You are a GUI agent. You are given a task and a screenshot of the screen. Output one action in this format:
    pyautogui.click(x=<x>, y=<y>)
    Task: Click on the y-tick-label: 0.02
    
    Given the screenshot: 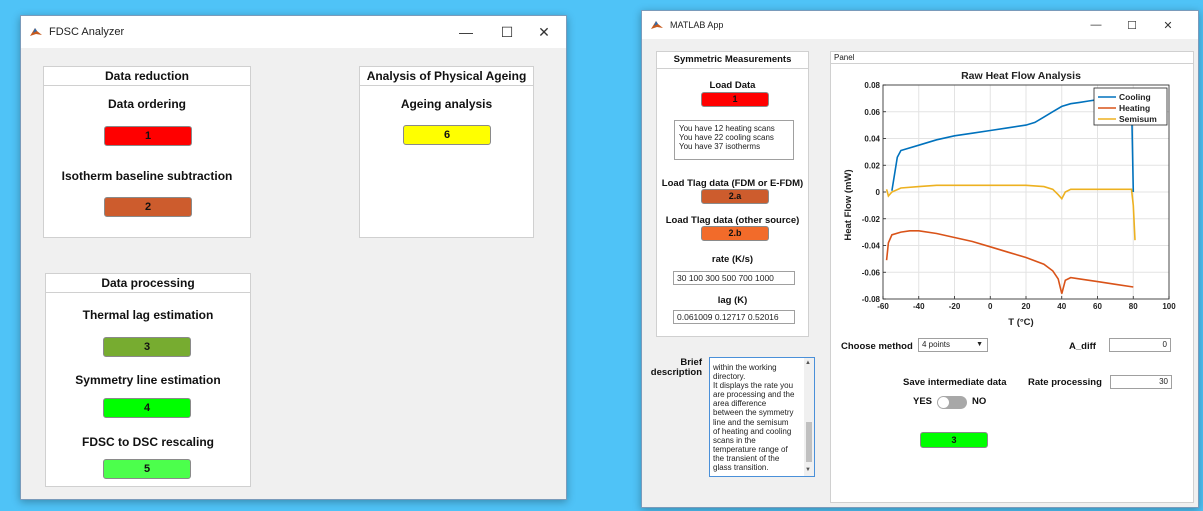 What is the action you would take?
    pyautogui.click(x=872, y=165)
    